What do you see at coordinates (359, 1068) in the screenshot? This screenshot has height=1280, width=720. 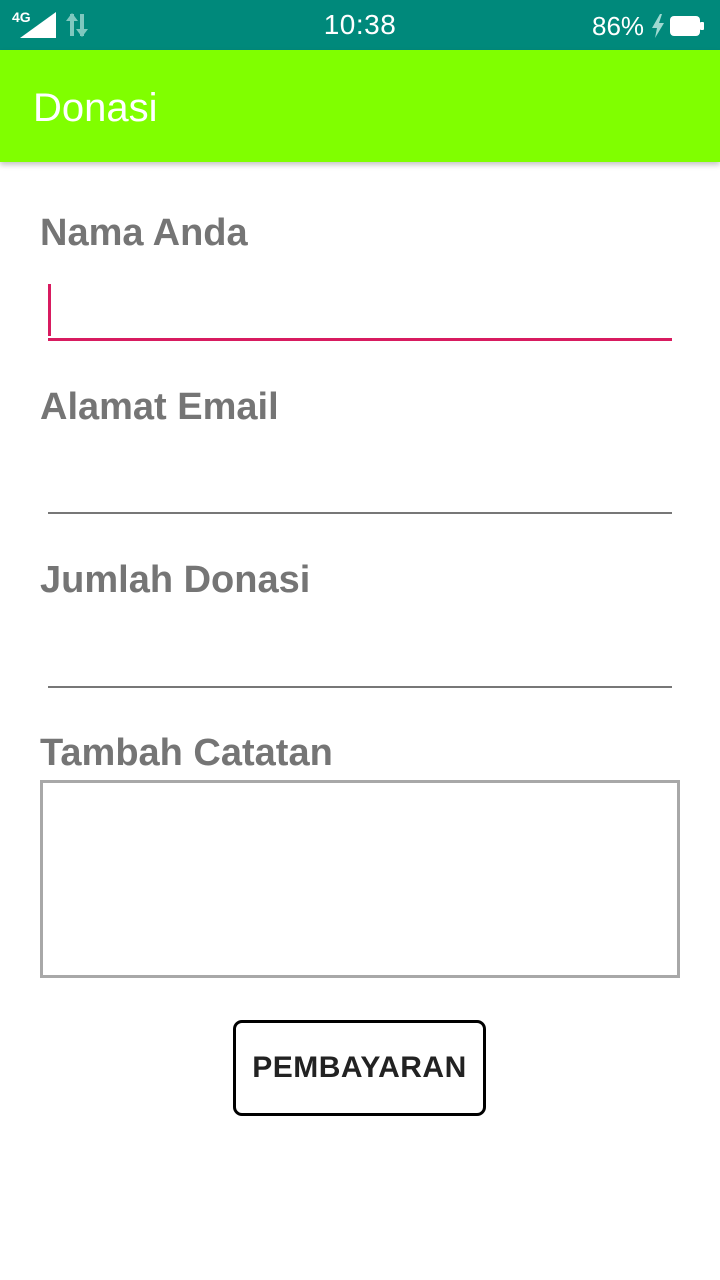 I see `payment-button: PEMBAYARAN` at bounding box center [359, 1068].